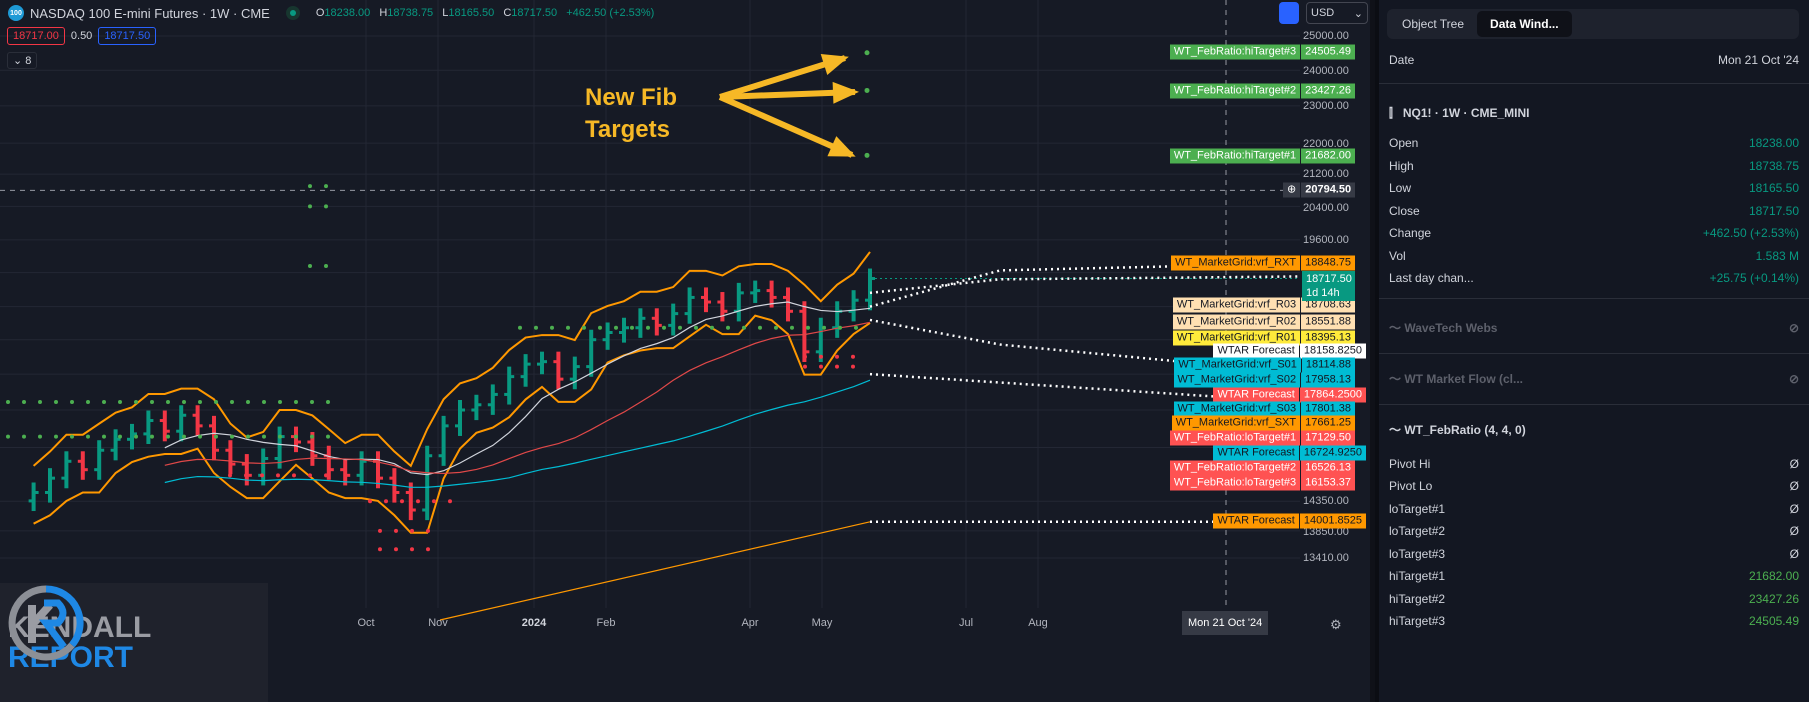 The width and height of the screenshot is (1809, 702). I want to click on chevron-down-icon: ⌄, so click(19, 61).